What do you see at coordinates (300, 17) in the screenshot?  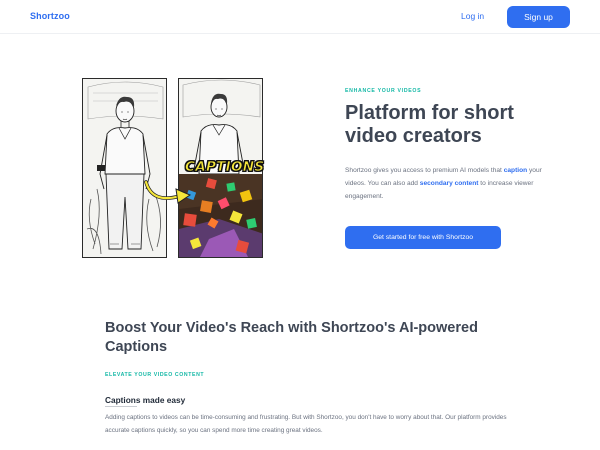 I see `site-header: Shortzoo Log in Sign up` at bounding box center [300, 17].